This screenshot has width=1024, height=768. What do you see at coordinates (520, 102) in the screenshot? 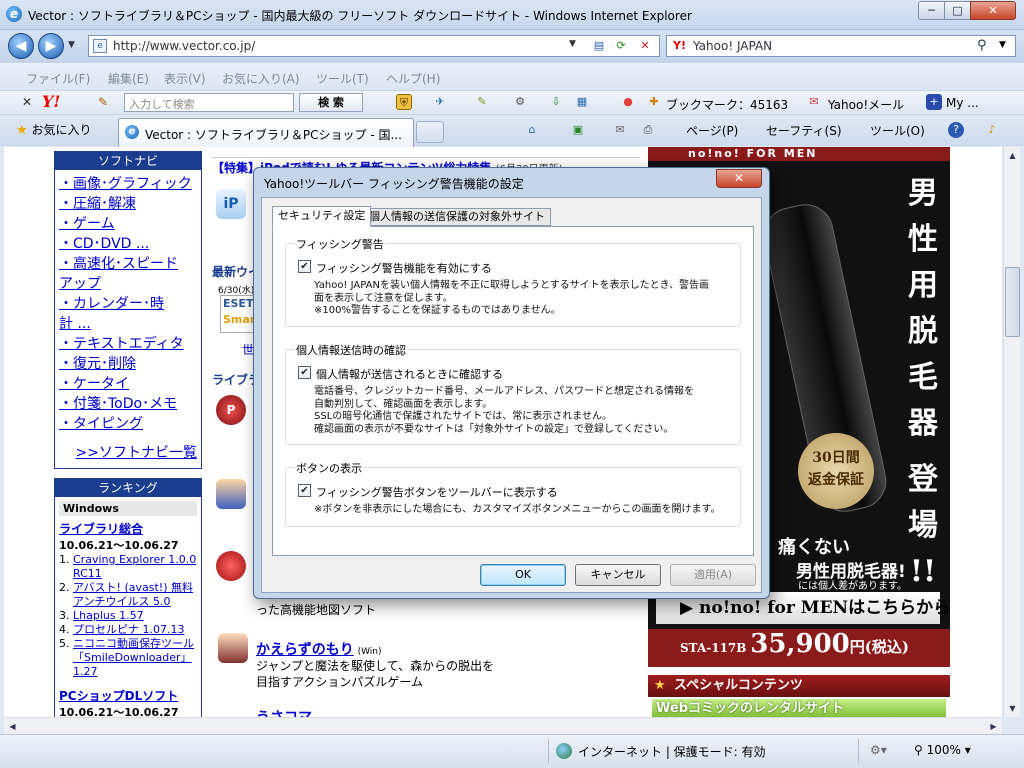
I see `tool-icon: ⚙` at bounding box center [520, 102].